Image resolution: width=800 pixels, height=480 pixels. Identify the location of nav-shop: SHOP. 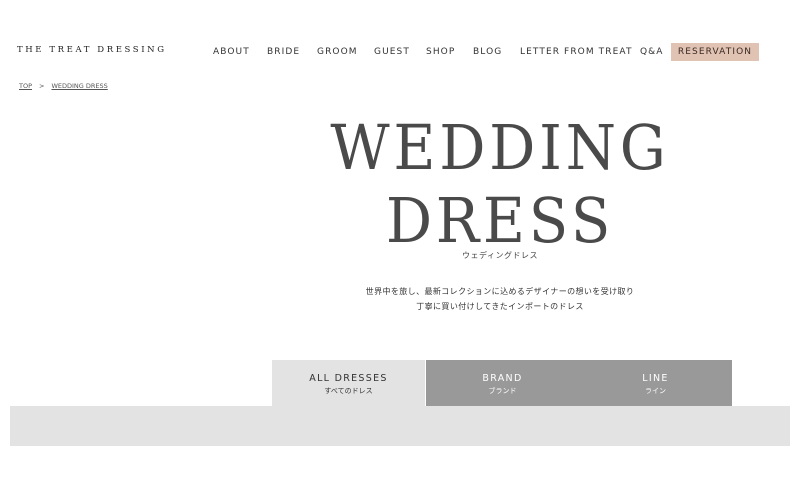
(440, 52).